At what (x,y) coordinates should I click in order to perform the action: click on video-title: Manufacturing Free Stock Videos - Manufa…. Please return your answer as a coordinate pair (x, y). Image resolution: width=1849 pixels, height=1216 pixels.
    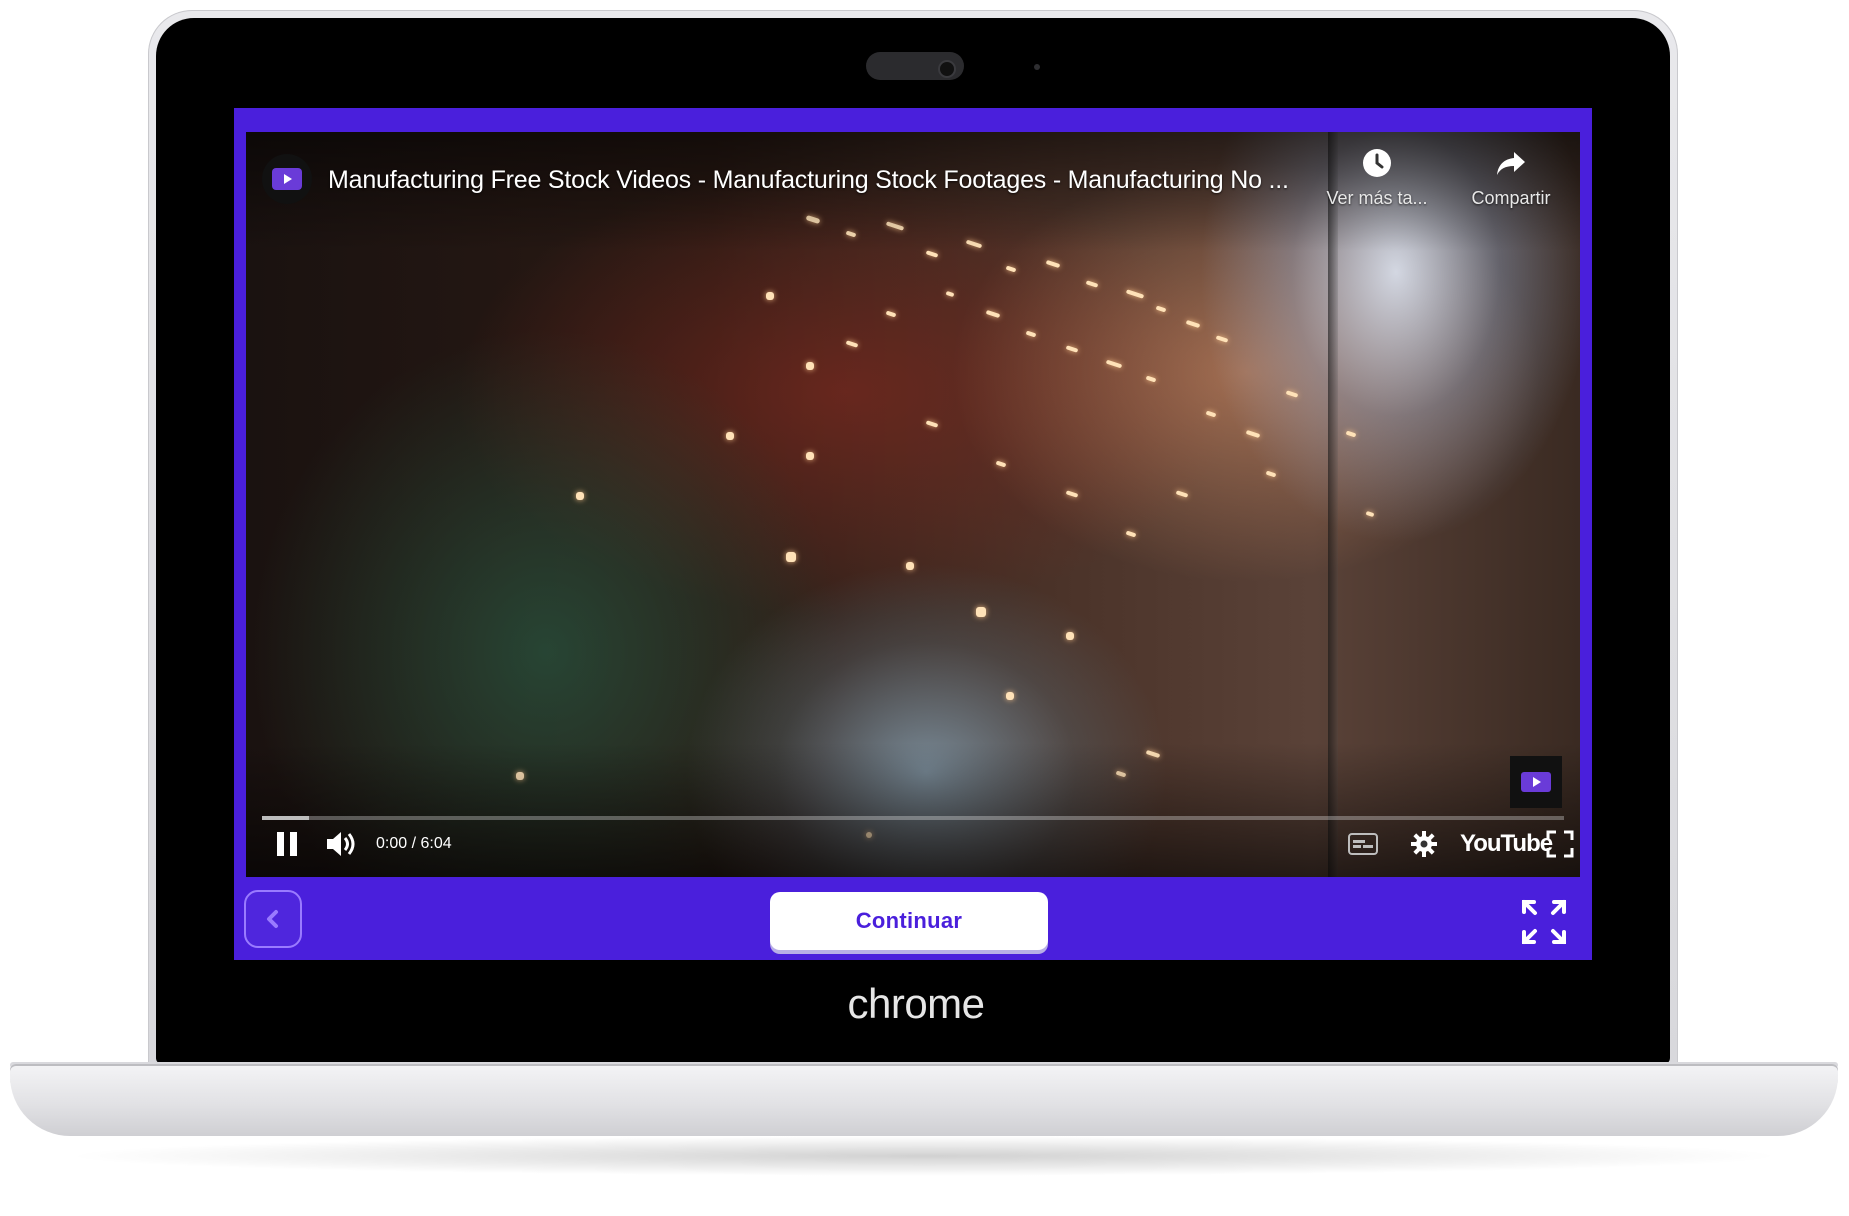
    Looking at the image, I should click on (808, 180).